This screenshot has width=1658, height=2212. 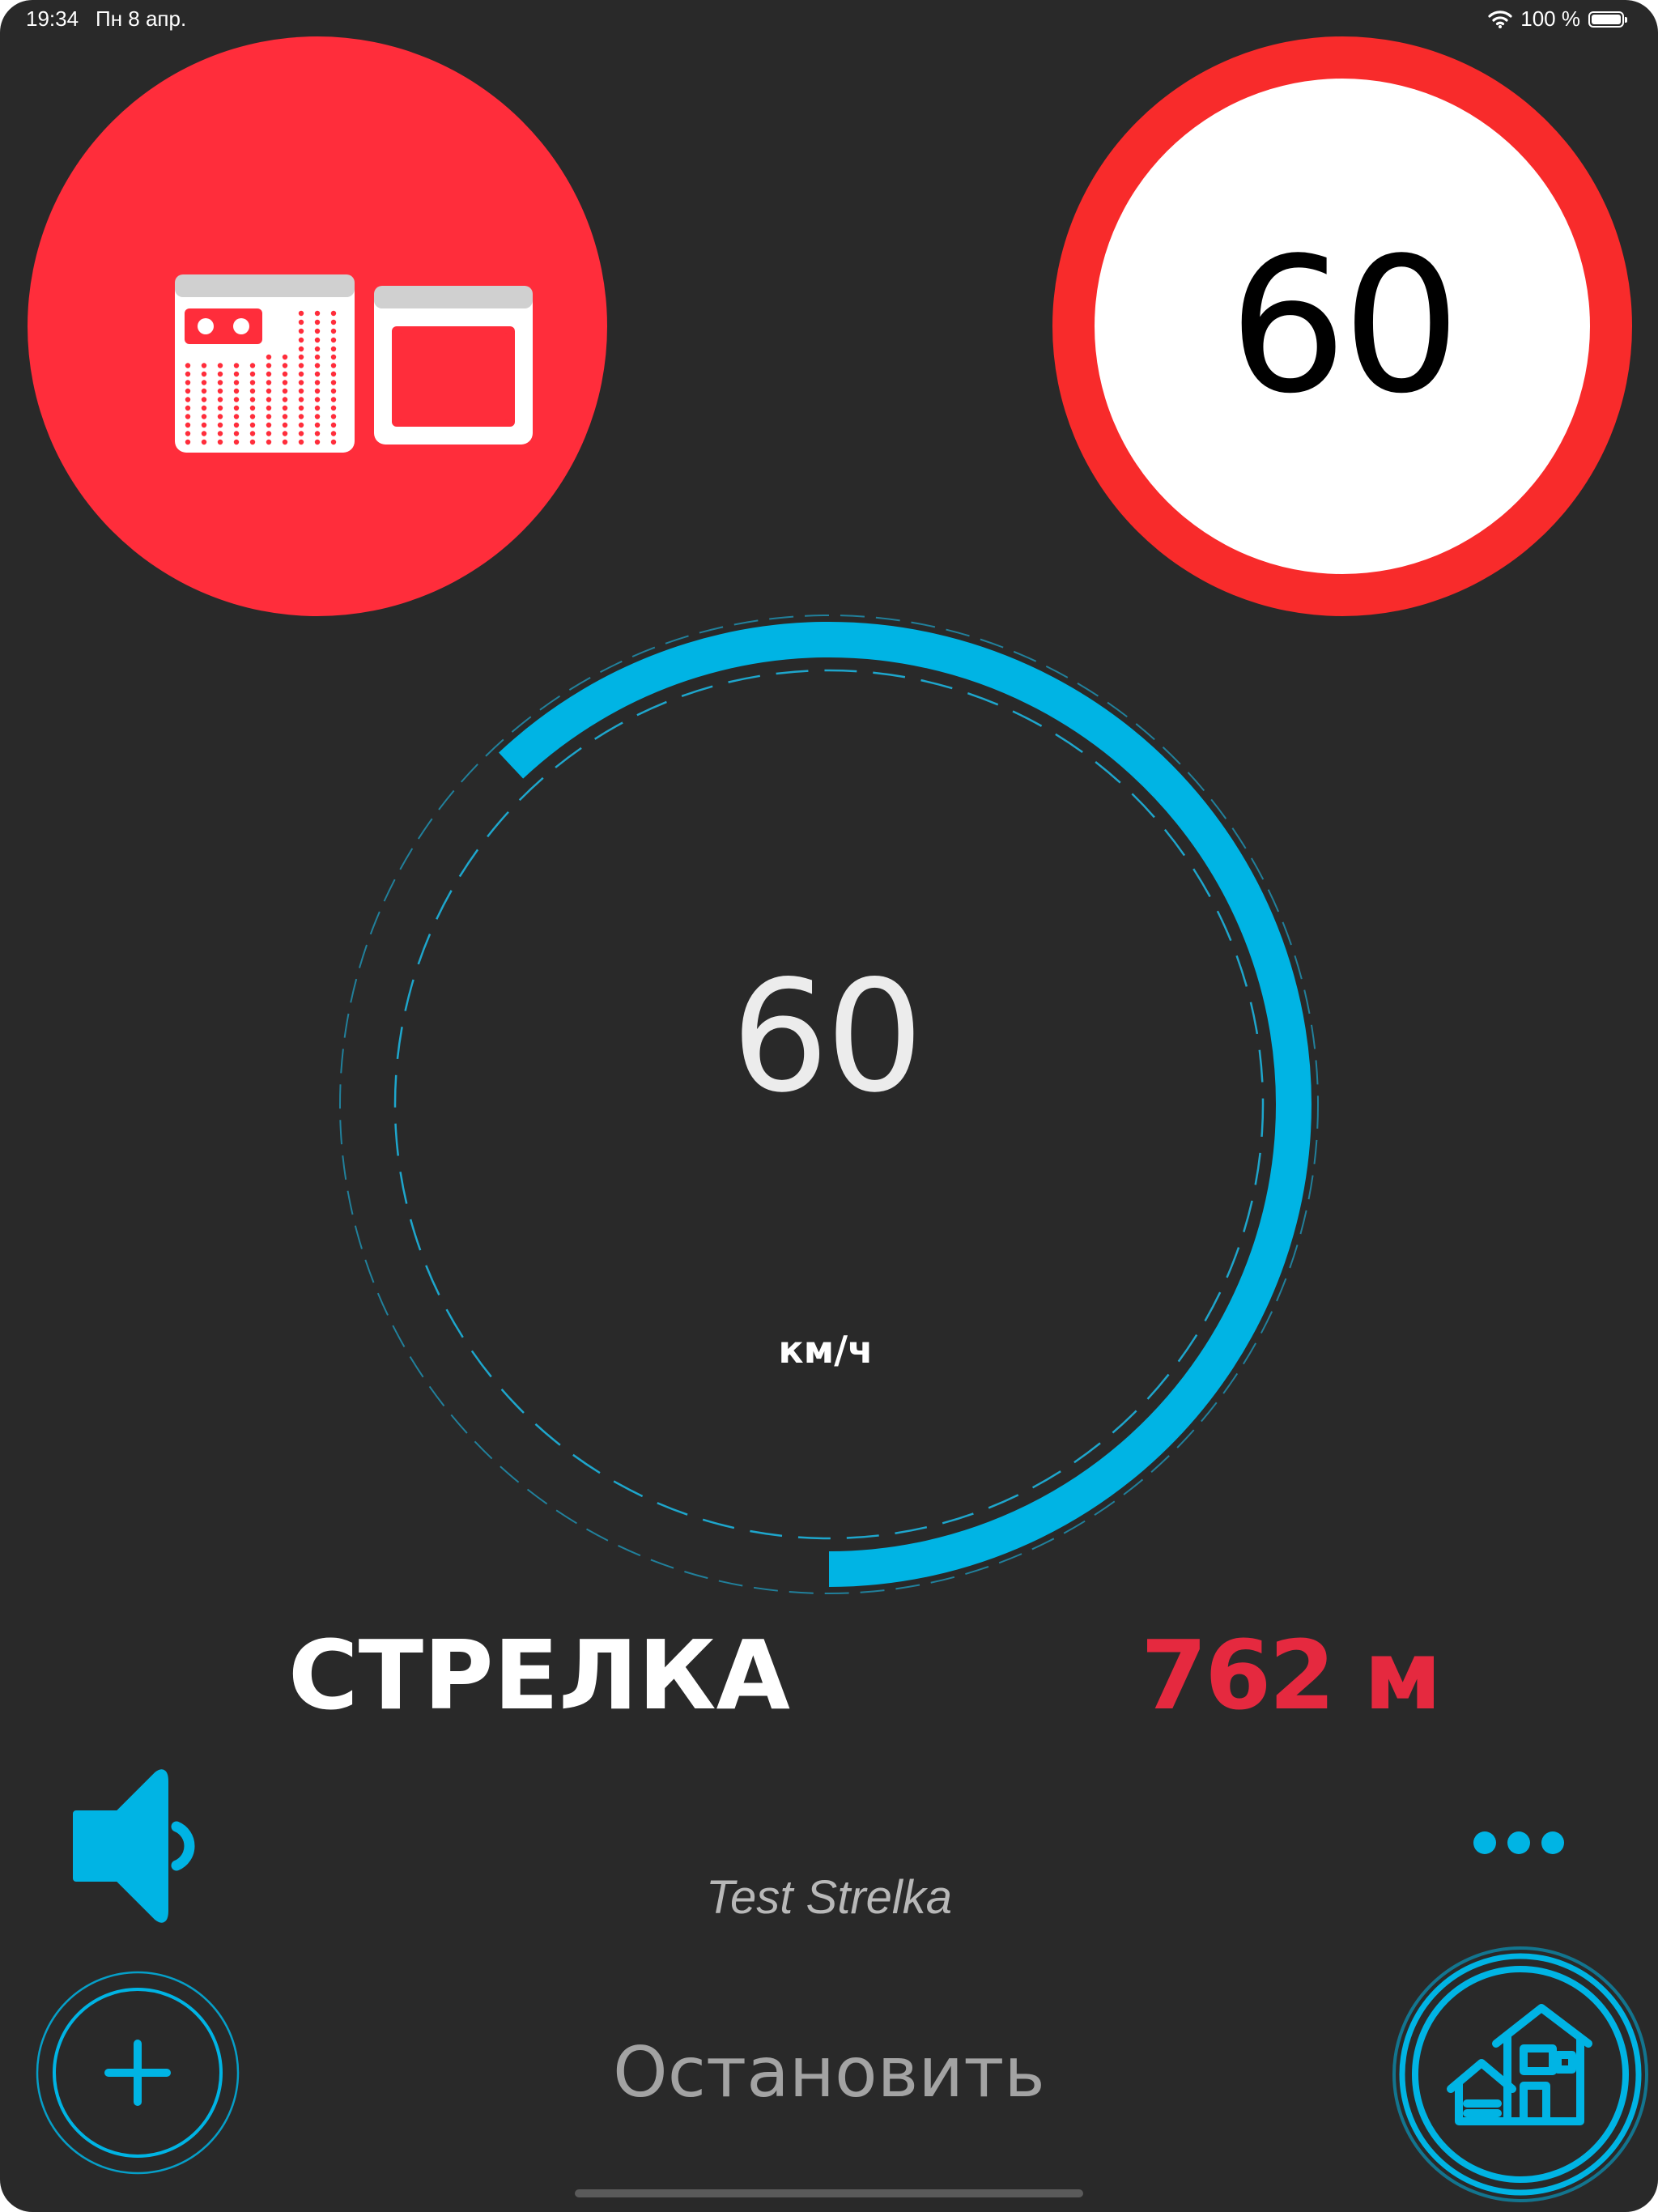 What do you see at coordinates (829, 2193) in the screenshot?
I see `home-indicator` at bounding box center [829, 2193].